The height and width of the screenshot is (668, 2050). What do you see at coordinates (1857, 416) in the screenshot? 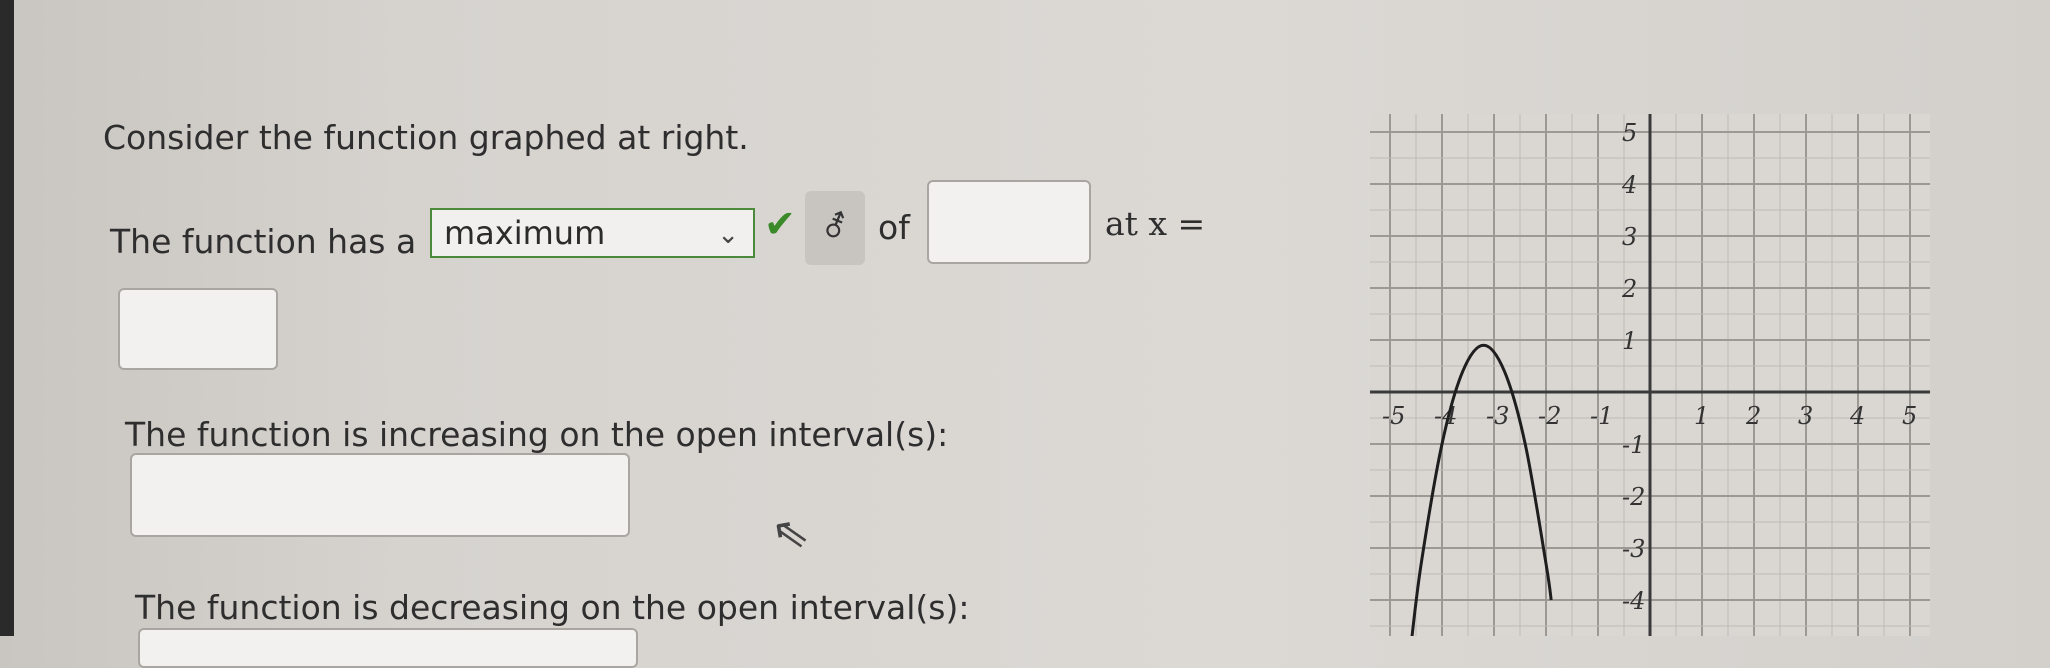
I see `x-tick-label: 4` at bounding box center [1857, 416].